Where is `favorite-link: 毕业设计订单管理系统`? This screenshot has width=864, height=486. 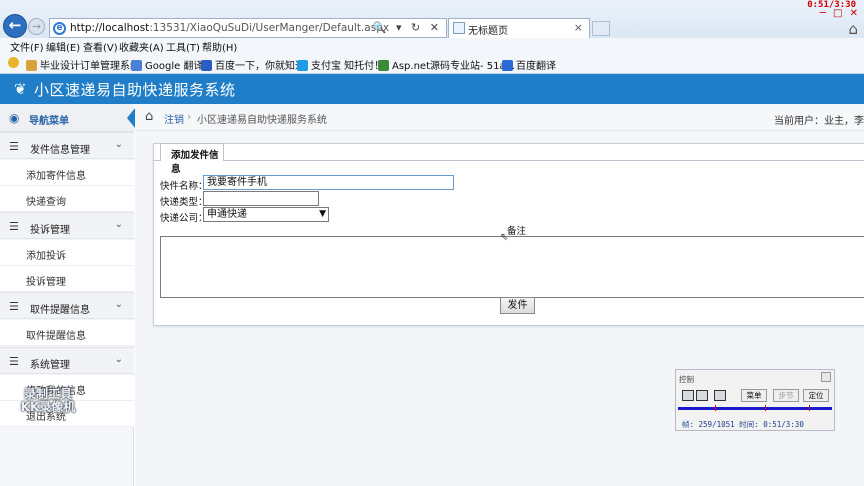 favorite-link: 毕业设计订单管理系统 is located at coordinates (83, 64).